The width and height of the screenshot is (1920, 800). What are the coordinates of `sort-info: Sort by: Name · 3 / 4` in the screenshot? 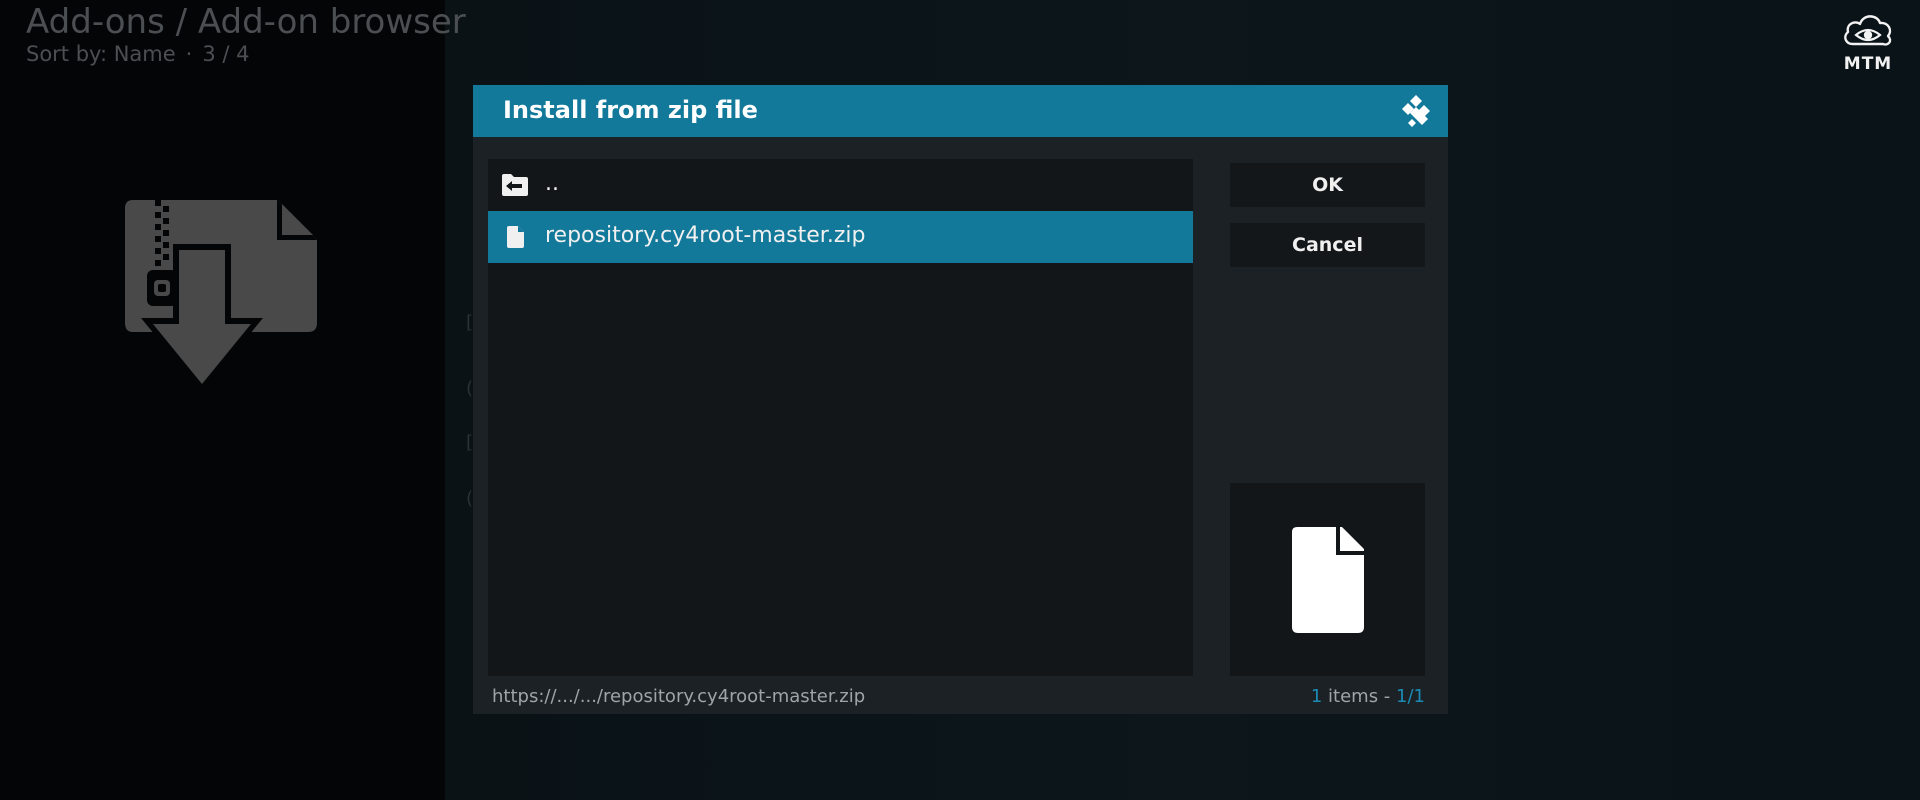 It's located at (138, 54).